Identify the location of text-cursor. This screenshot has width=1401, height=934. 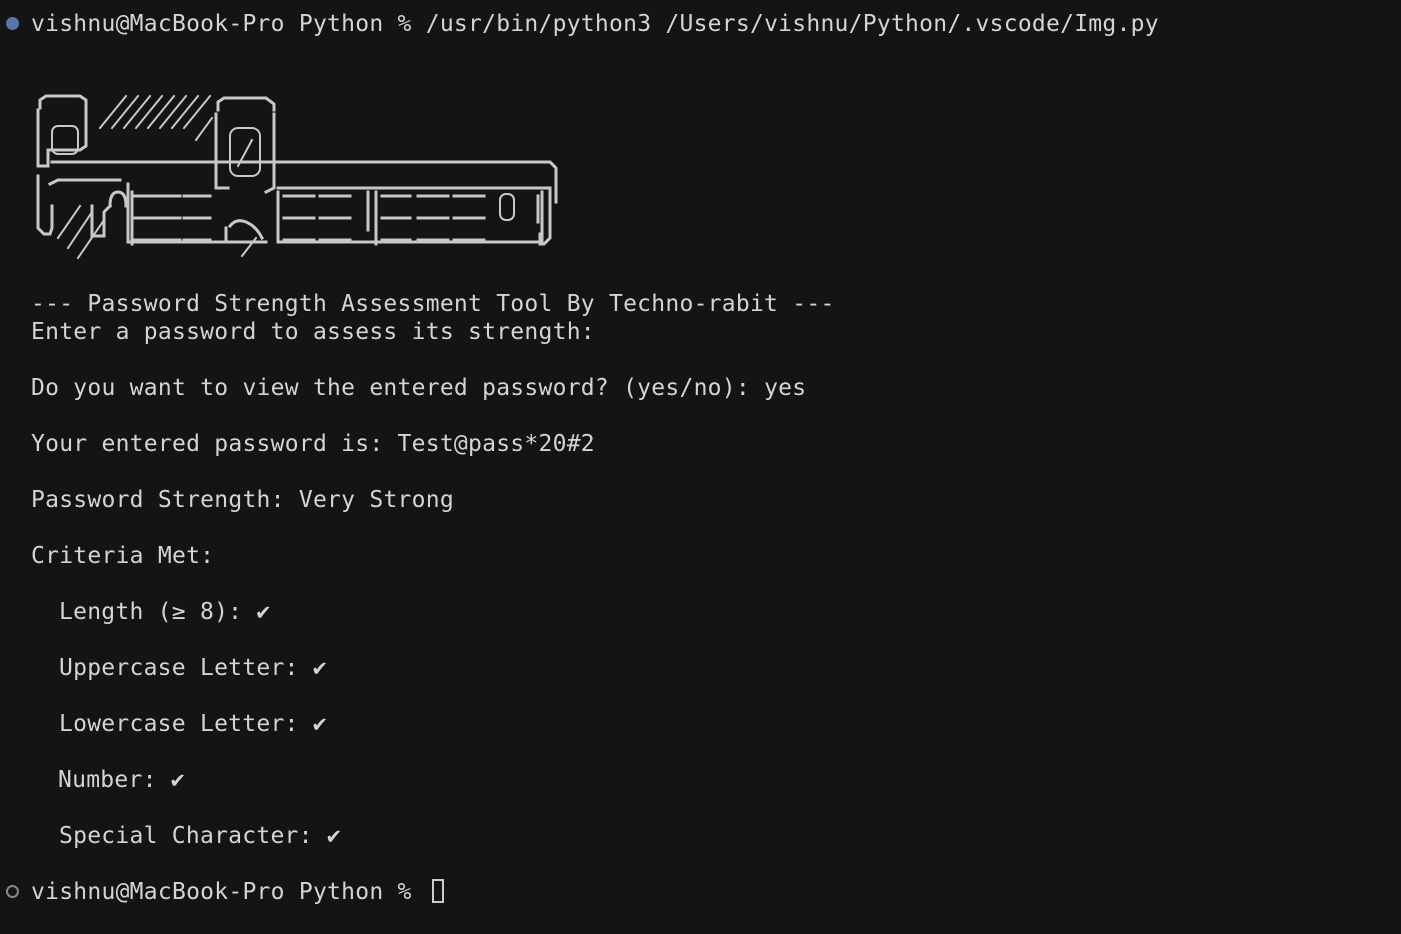
(437, 890).